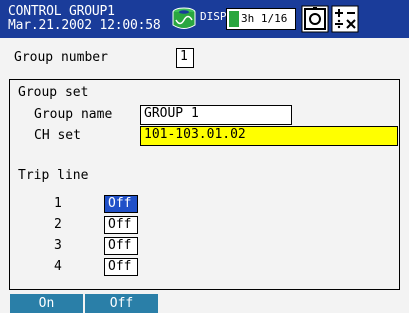 This screenshot has width=409, height=313. Describe the element at coordinates (84, 25) in the screenshot. I see `datetime: Mar.21.2002 12:00:58` at that location.